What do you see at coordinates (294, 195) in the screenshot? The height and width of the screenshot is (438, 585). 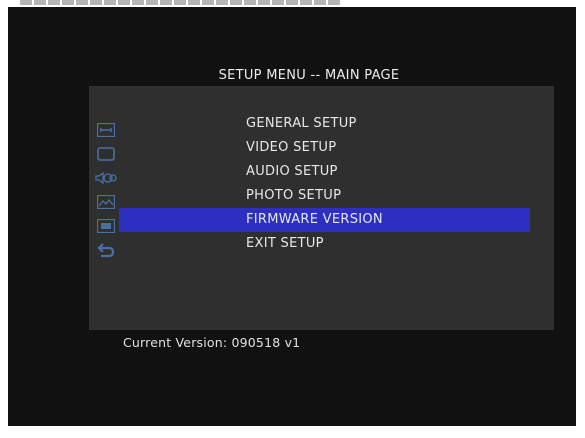 I see `menu-item-label: PHOTO SETUP` at bounding box center [294, 195].